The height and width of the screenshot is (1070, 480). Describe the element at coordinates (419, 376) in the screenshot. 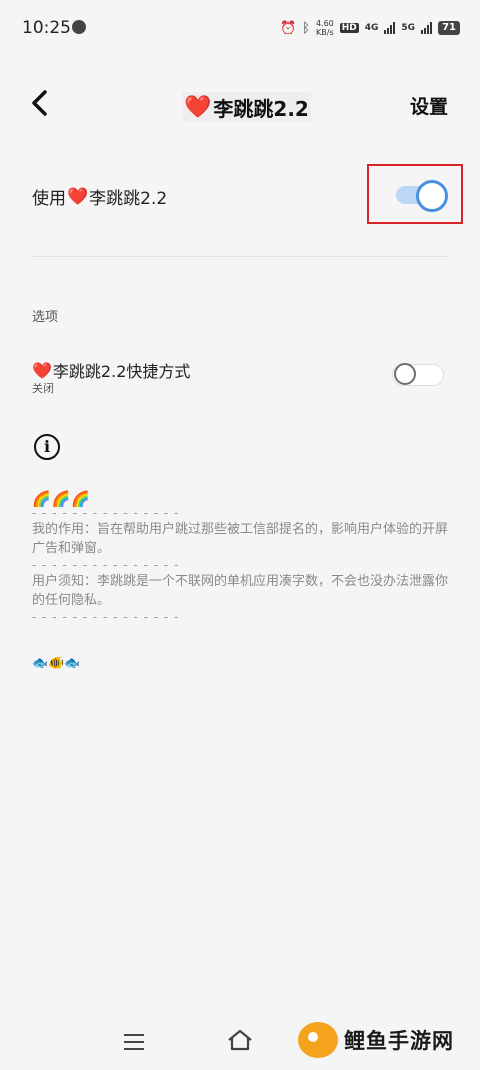

I see `shortcut-toggle` at that location.